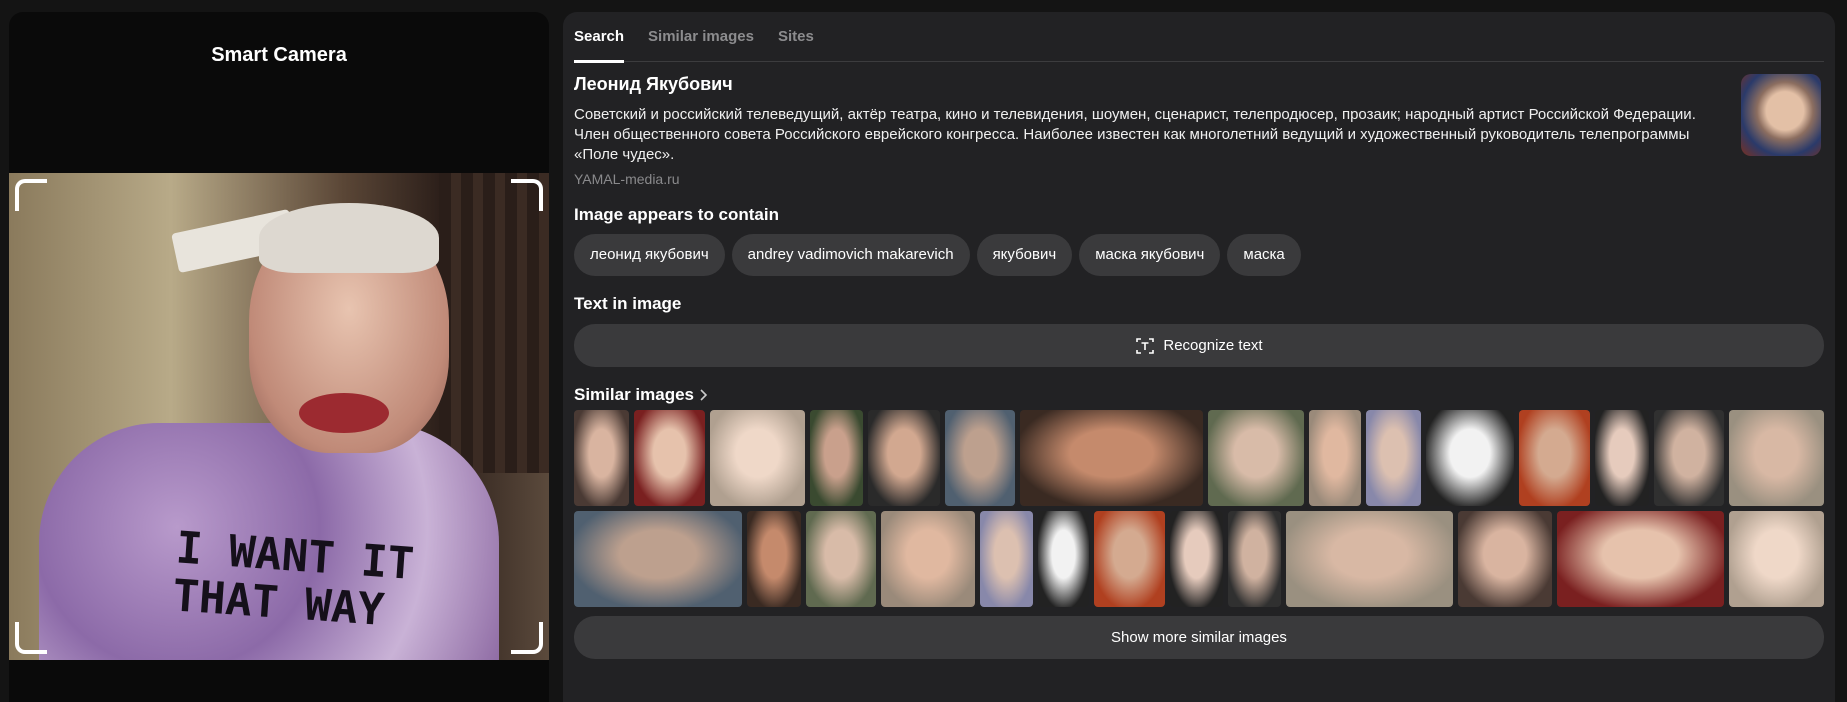 This screenshot has width=1847, height=702. Describe the element at coordinates (279, 55) in the screenshot. I see `camera-title: Smart Camera` at that location.